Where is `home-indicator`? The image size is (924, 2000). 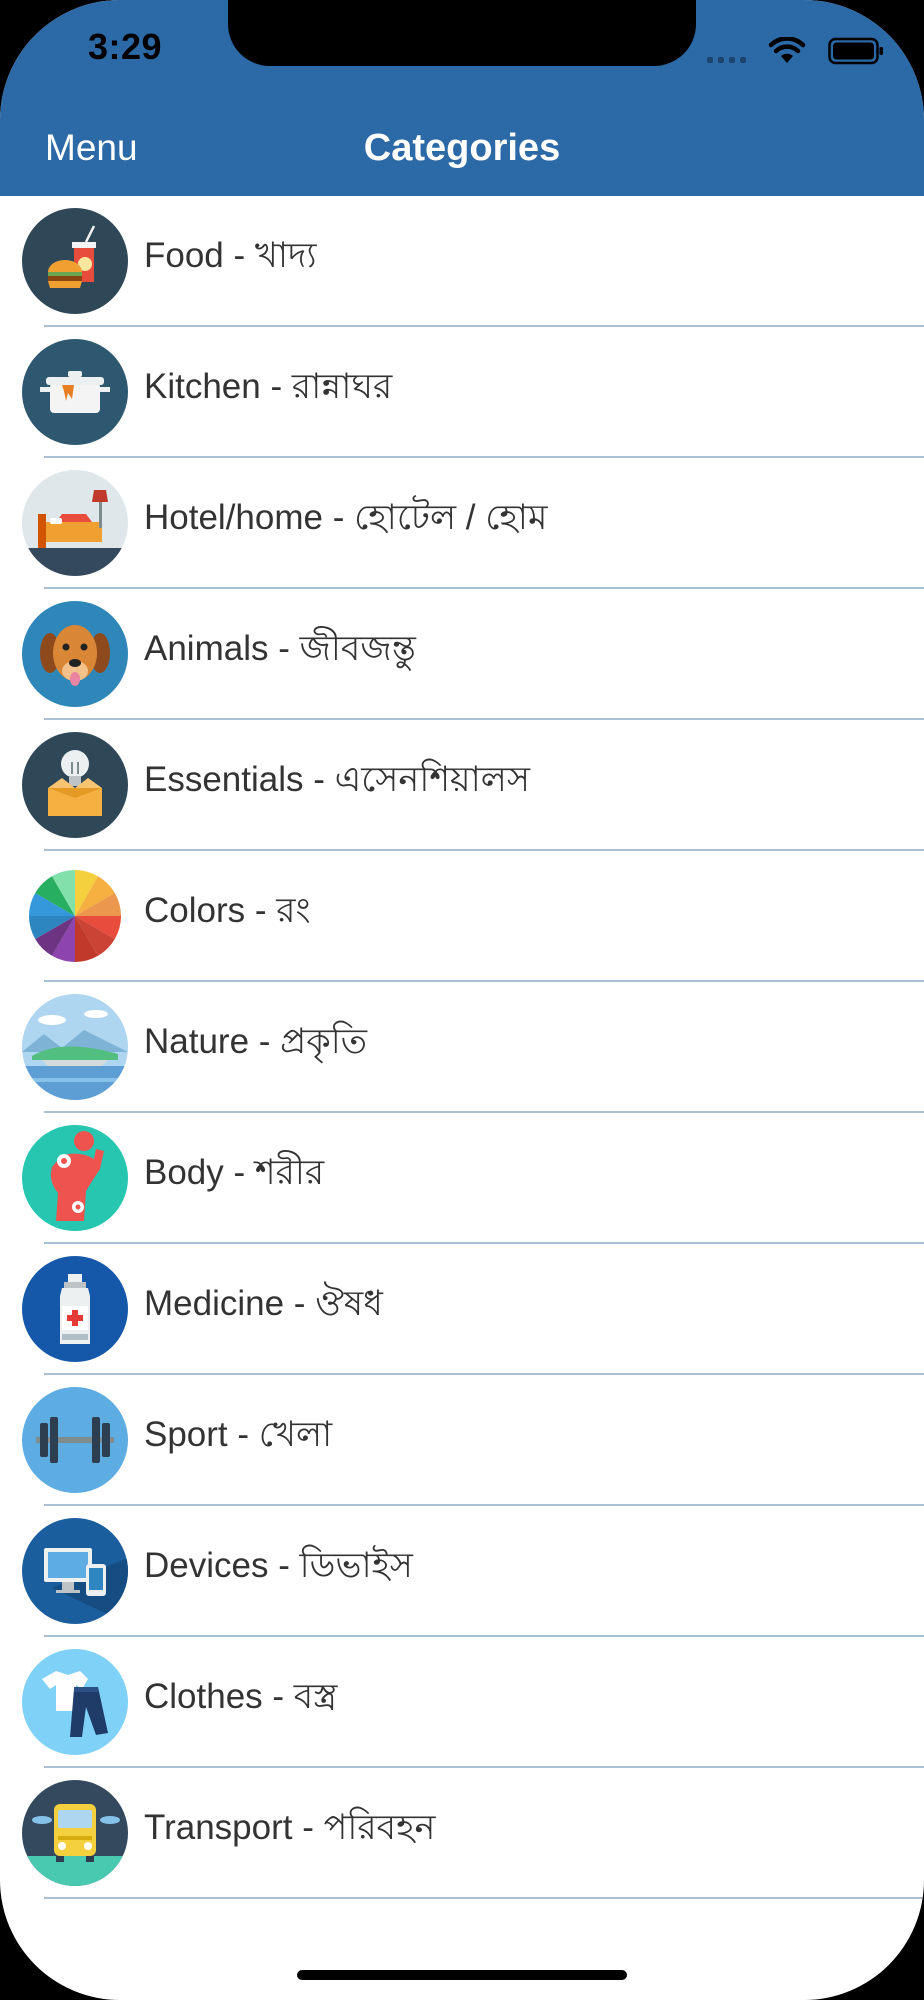
home-indicator is located at coordinates (462, 1975).